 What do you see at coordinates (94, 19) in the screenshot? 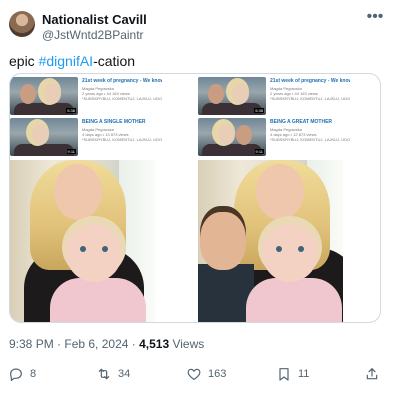
I see `author-display-name: Nationalist Cavill` at bounding box center [94, 19].